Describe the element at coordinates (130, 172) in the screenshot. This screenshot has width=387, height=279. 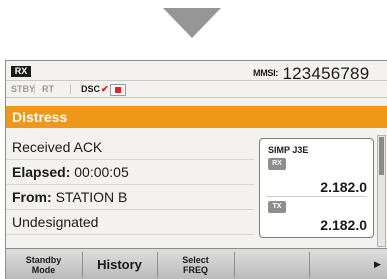
I see `elapsed-line: Elapsed: 00:00:05` at that location.